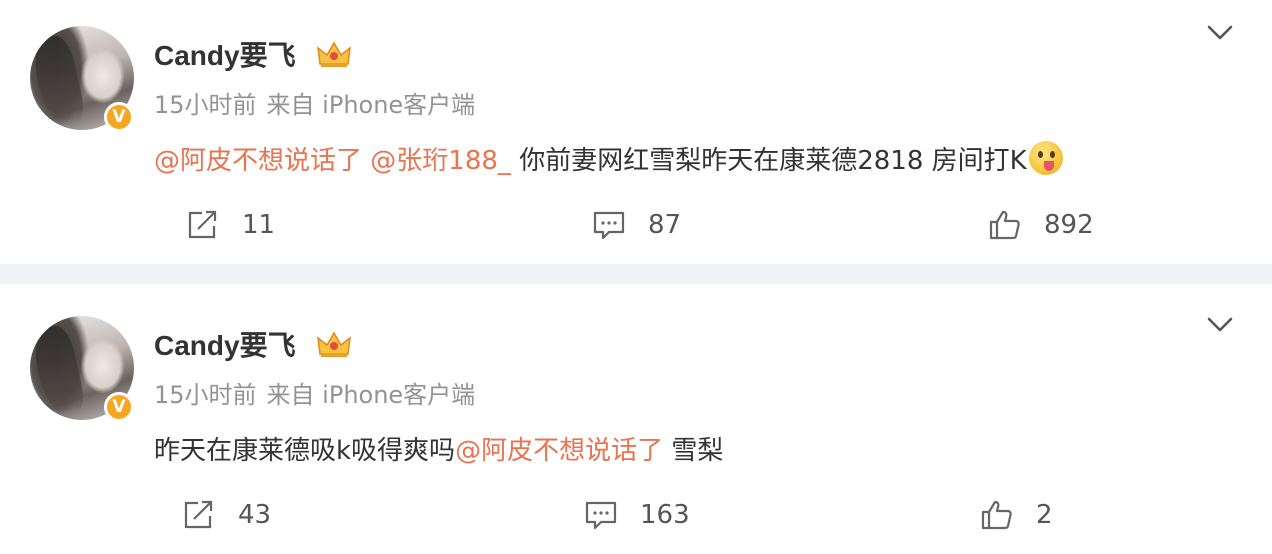 The image size is (1272, 554). I want to click on post-text-body: 雪梨, so click(697, 451).